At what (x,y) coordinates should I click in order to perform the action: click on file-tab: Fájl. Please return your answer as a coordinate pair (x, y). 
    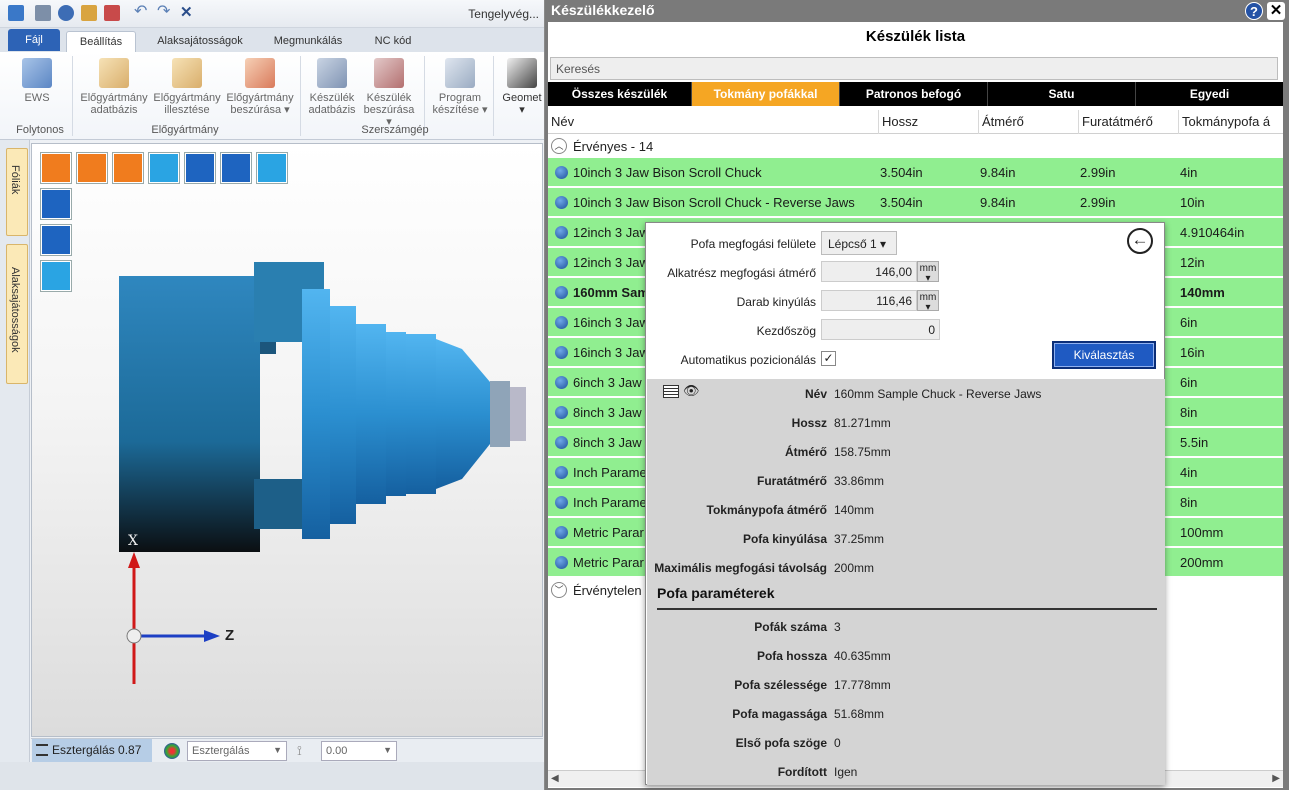
    Looking at the image, I should click on (34, 40).